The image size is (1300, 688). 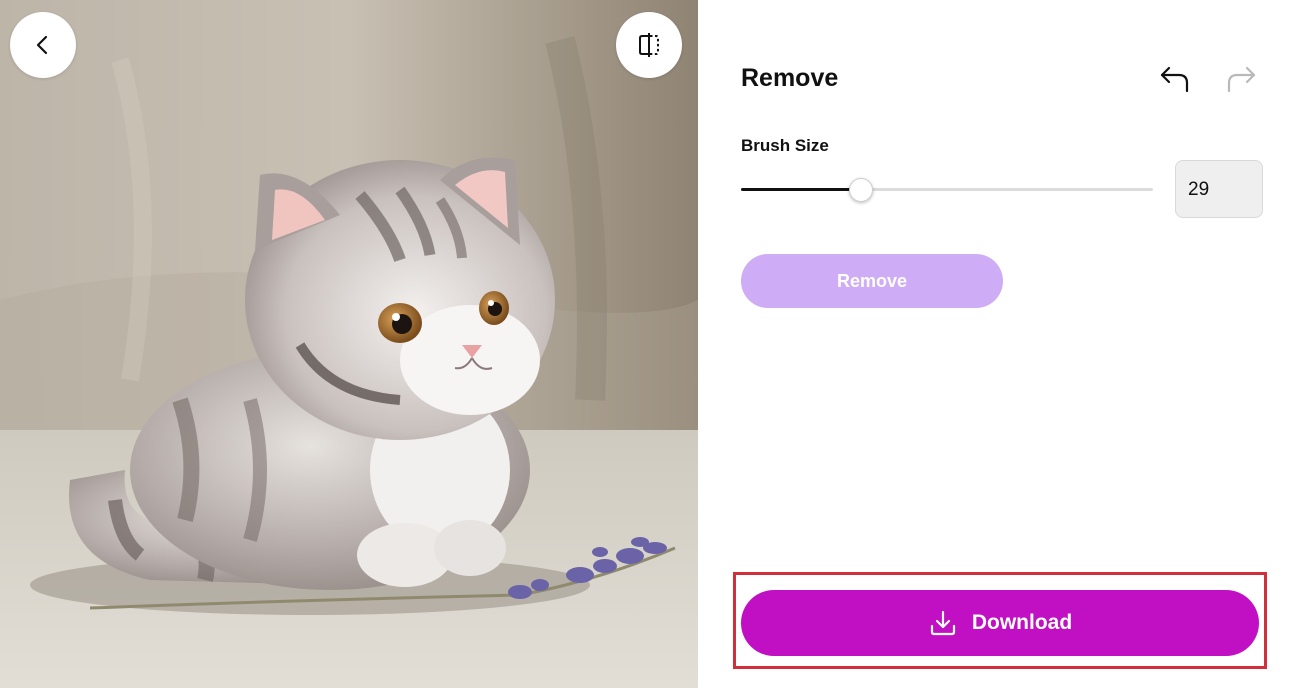 I want to click on brush-size-slider, so click(x=947, y=190).